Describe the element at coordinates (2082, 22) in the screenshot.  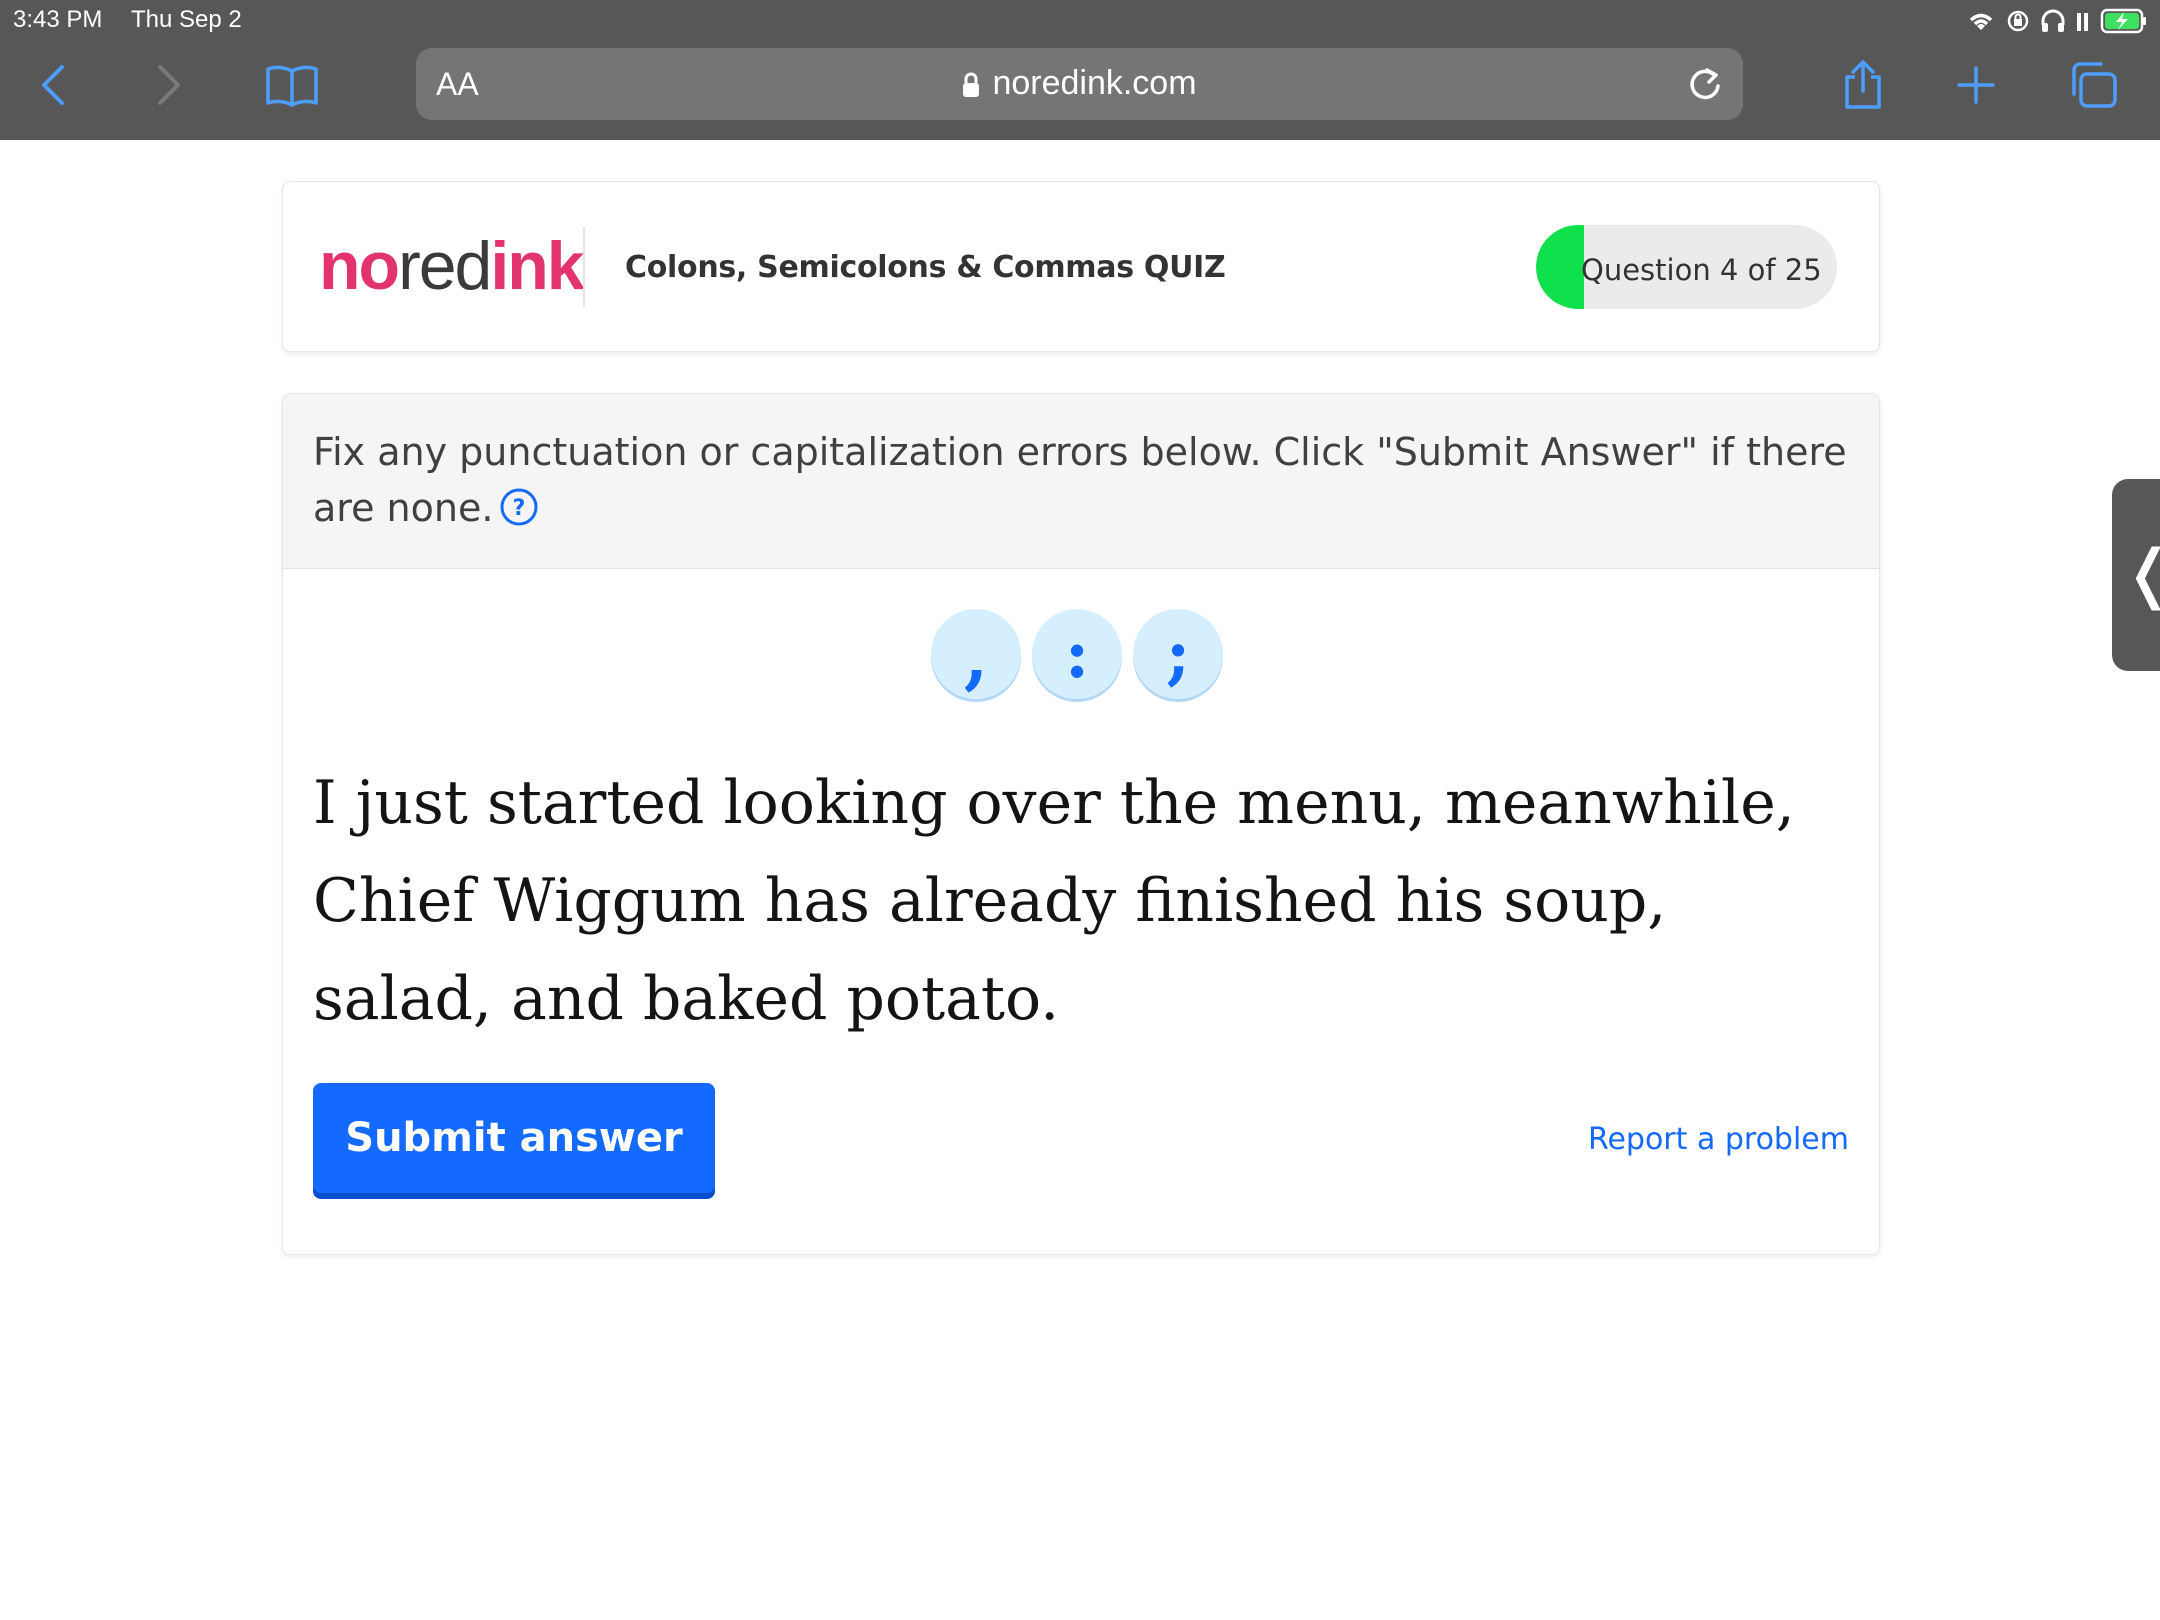
I see `signal-icon` at that location.